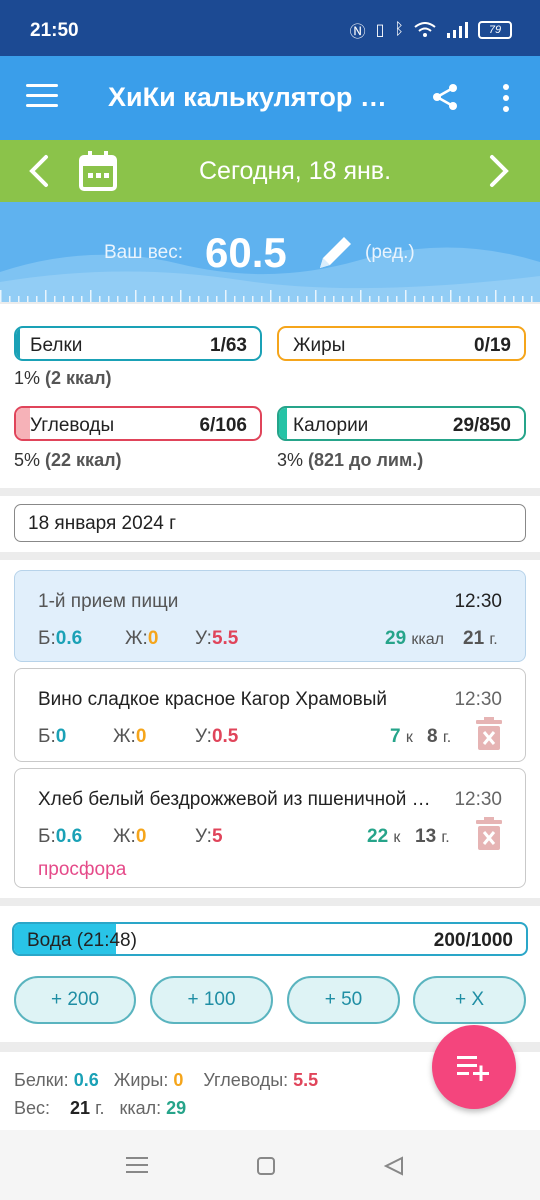 The image size is (540, 1200). What do you see at coordinates (335, 253) in the screenshot?
I see `pencil-icon` at bounding box center [335, 253].